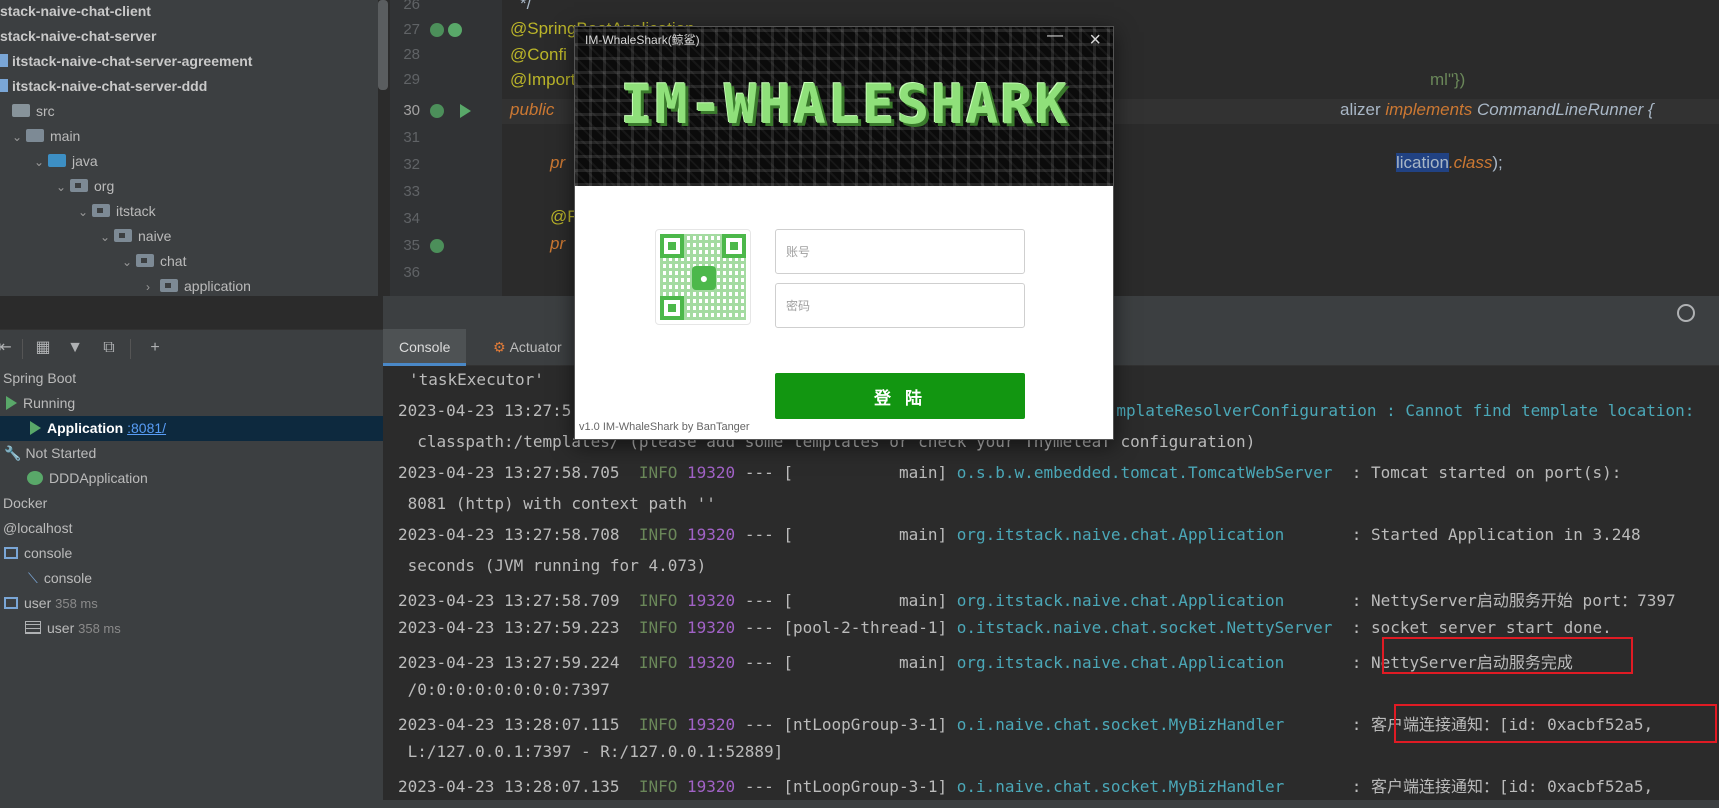 The image size is (1719, 808). I want to click on tree-item-naive: ⌄ naive, so click(135, 236).